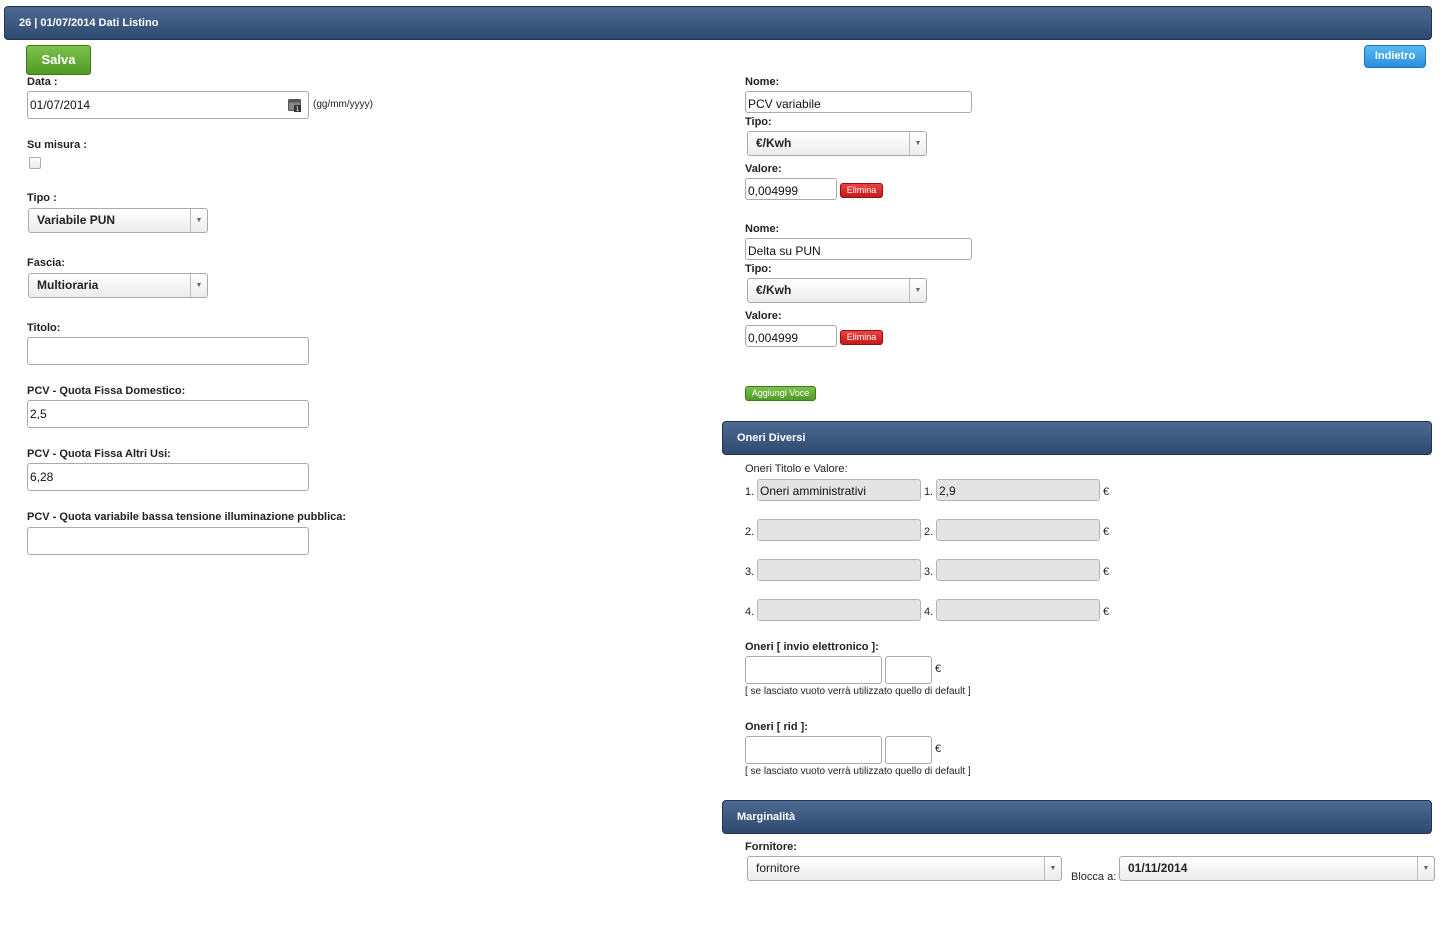 This screenshot has height=930, width=1440. Describe the element at coordinates (791, 336) in the screenshot. I see `voce-2-value-input: 0,004999` at that location.